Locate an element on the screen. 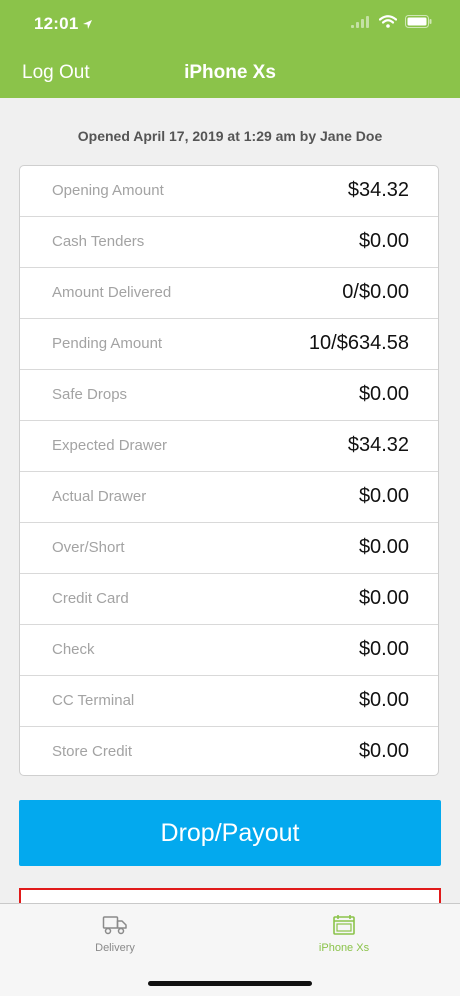  battery-icon is located at coordinates (418, 24).